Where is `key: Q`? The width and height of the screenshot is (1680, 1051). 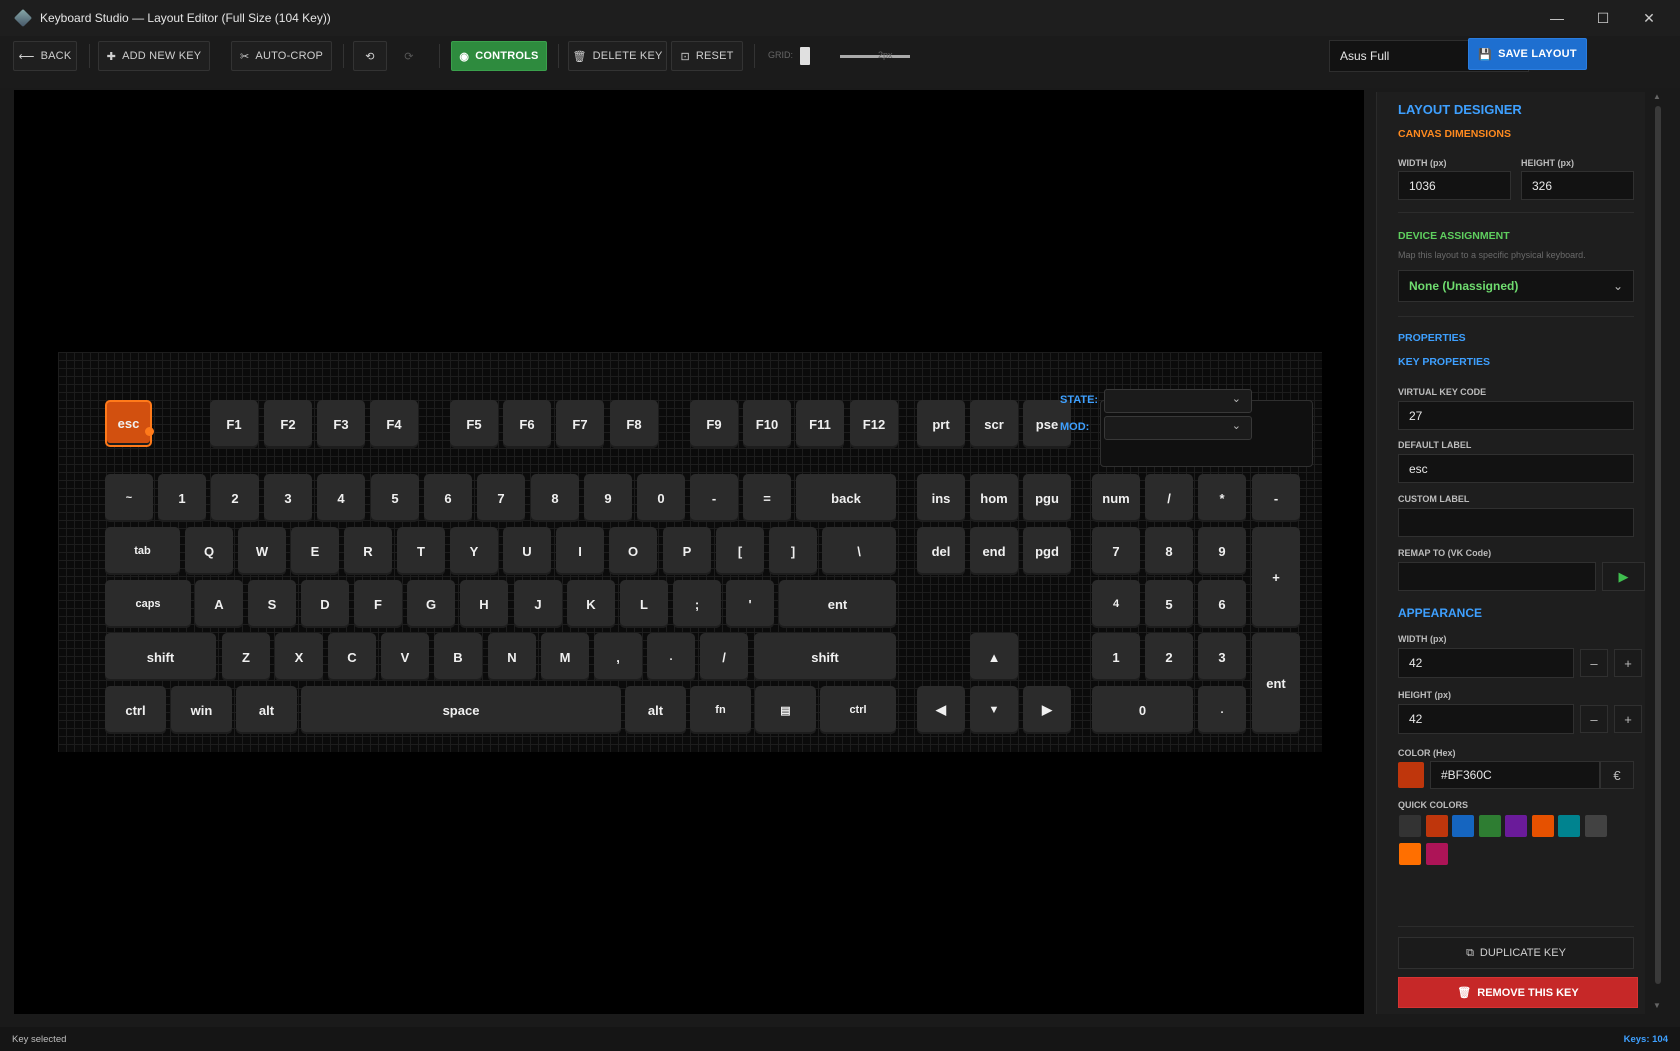
key: Q is located at coordinates (209, 551).